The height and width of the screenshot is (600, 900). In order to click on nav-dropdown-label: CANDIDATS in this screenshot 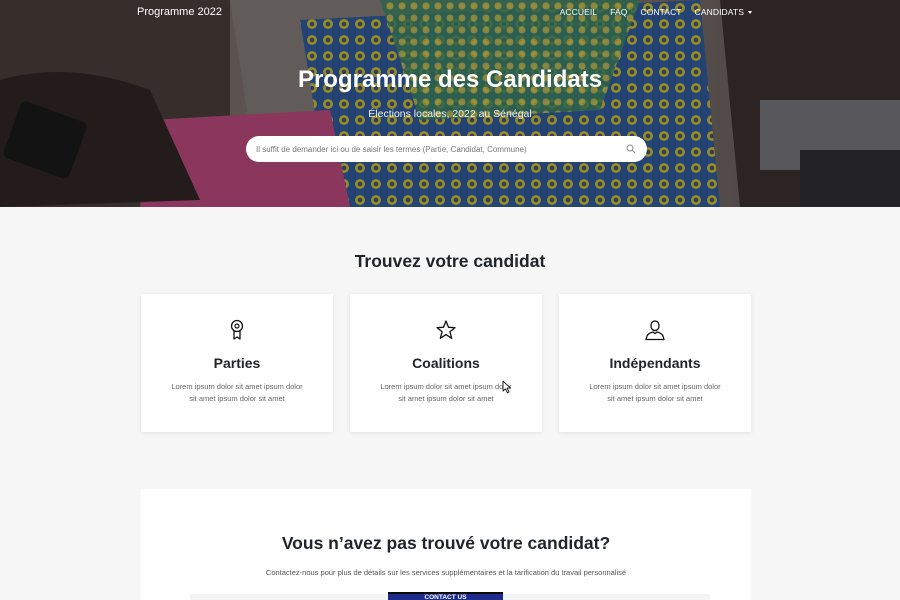, I will do `click(719, 12)`.